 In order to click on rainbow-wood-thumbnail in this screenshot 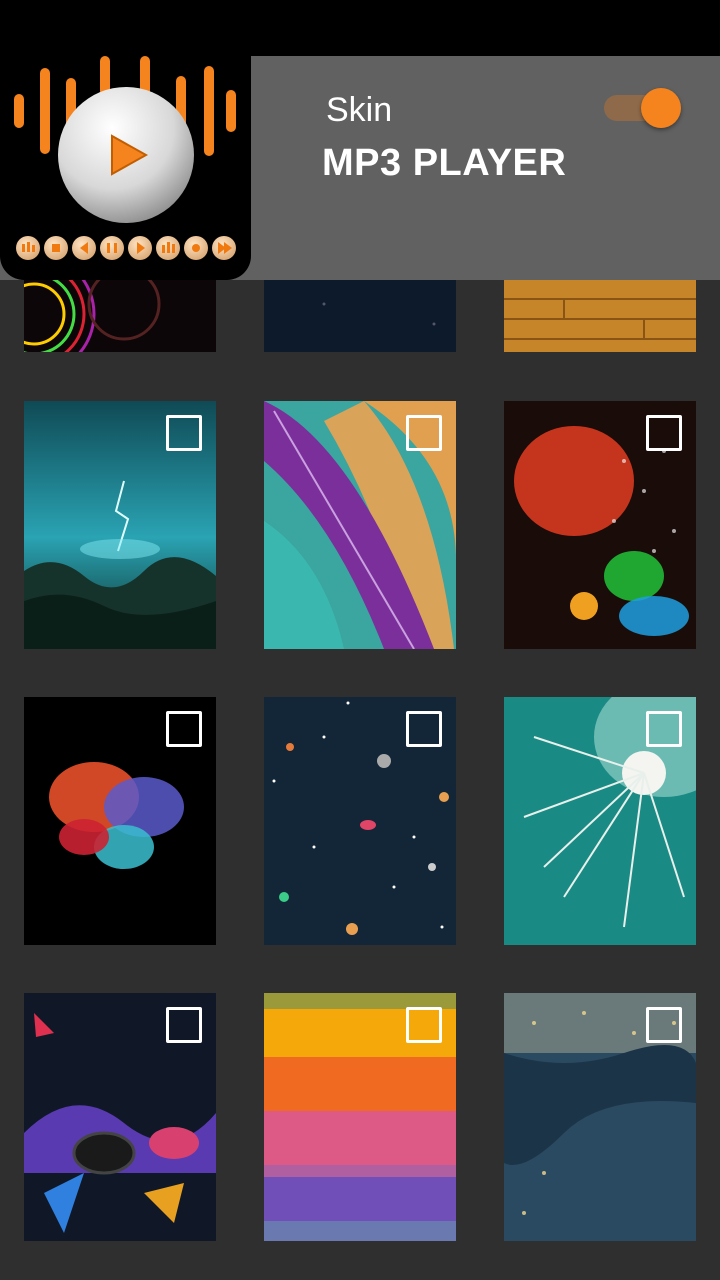, I will do `click(360, 1117)`.